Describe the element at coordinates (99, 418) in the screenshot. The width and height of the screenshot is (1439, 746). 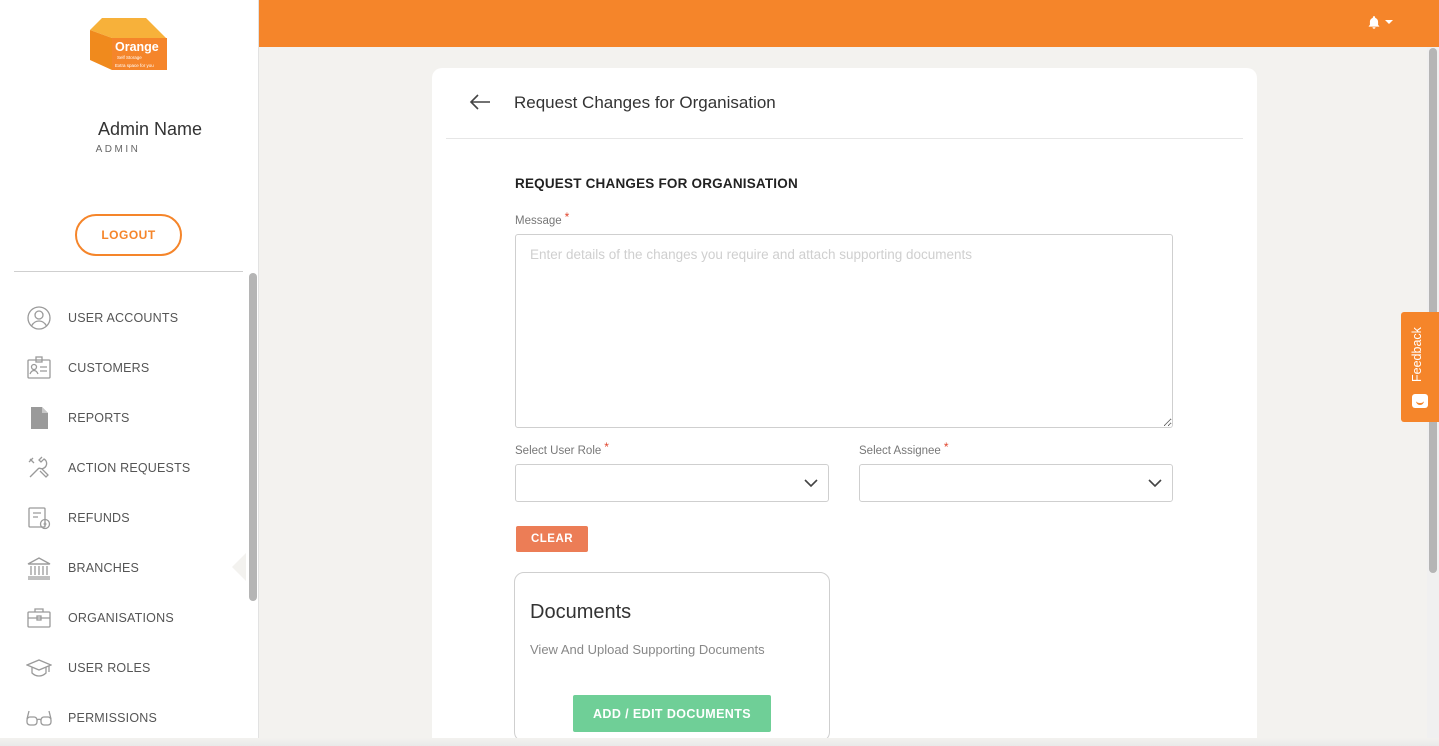
I see `sidebar-item-label: REPORTS` at that location.